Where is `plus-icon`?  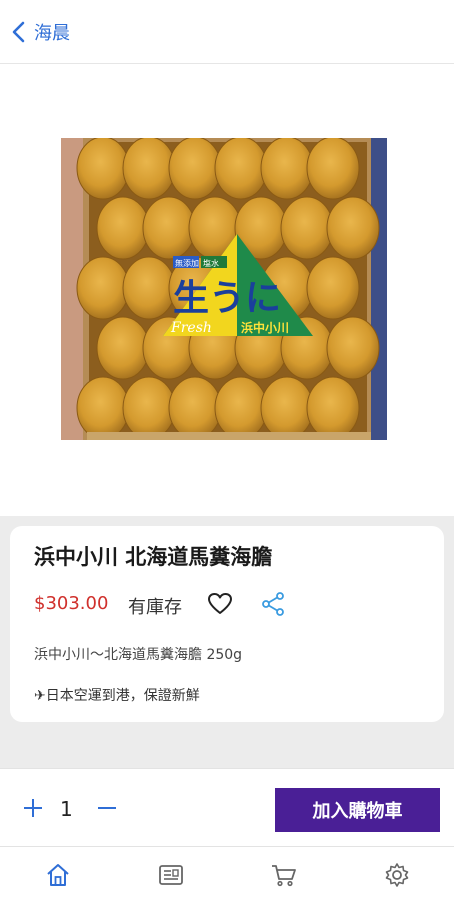 plus-icon is located at coordinates (33, 808).